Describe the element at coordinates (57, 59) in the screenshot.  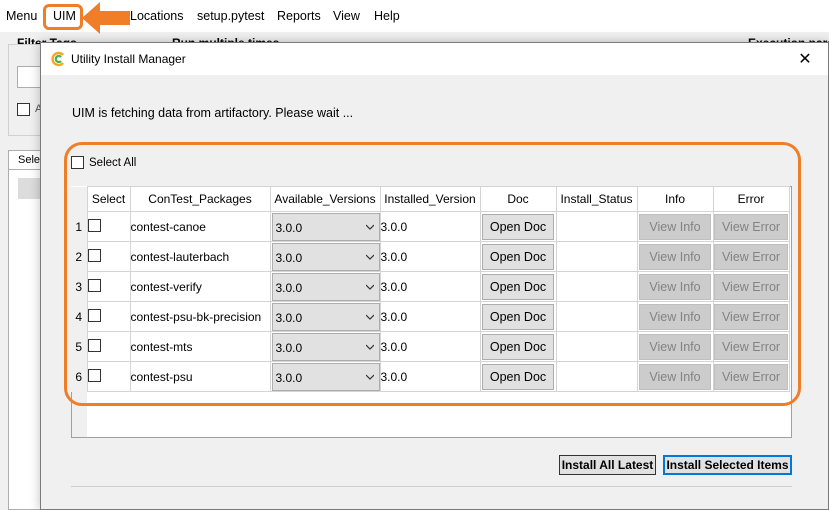
I see `app-logo-icon` at that location.